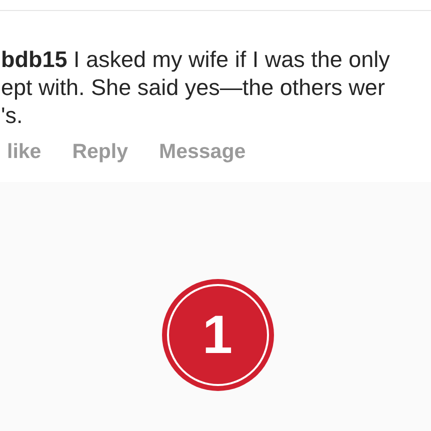  What do you see at coordinates (24, 152) in the screenshot?
I see `comment-action-link: like` at bounding box center [24, 152].